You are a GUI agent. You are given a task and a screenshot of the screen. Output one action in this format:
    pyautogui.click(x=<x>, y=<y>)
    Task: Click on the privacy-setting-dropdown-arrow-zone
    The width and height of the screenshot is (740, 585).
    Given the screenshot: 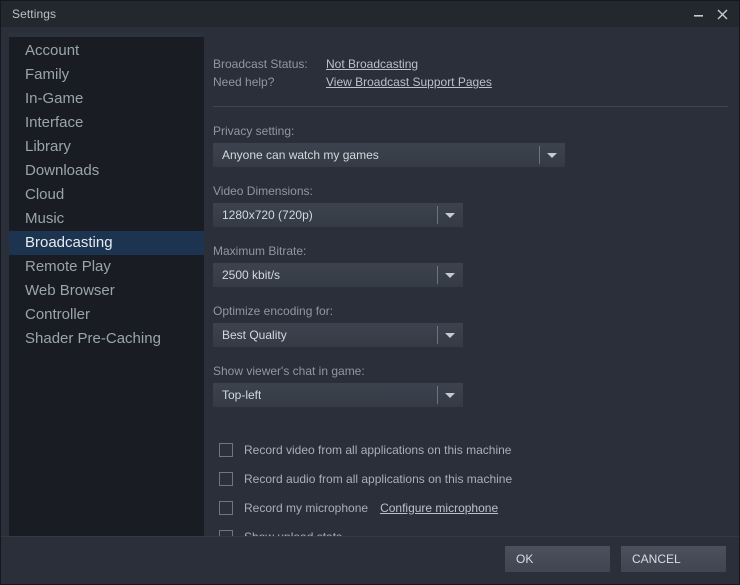 What is the action you would take?
    pyautogui.click(x=552, y=155)
    